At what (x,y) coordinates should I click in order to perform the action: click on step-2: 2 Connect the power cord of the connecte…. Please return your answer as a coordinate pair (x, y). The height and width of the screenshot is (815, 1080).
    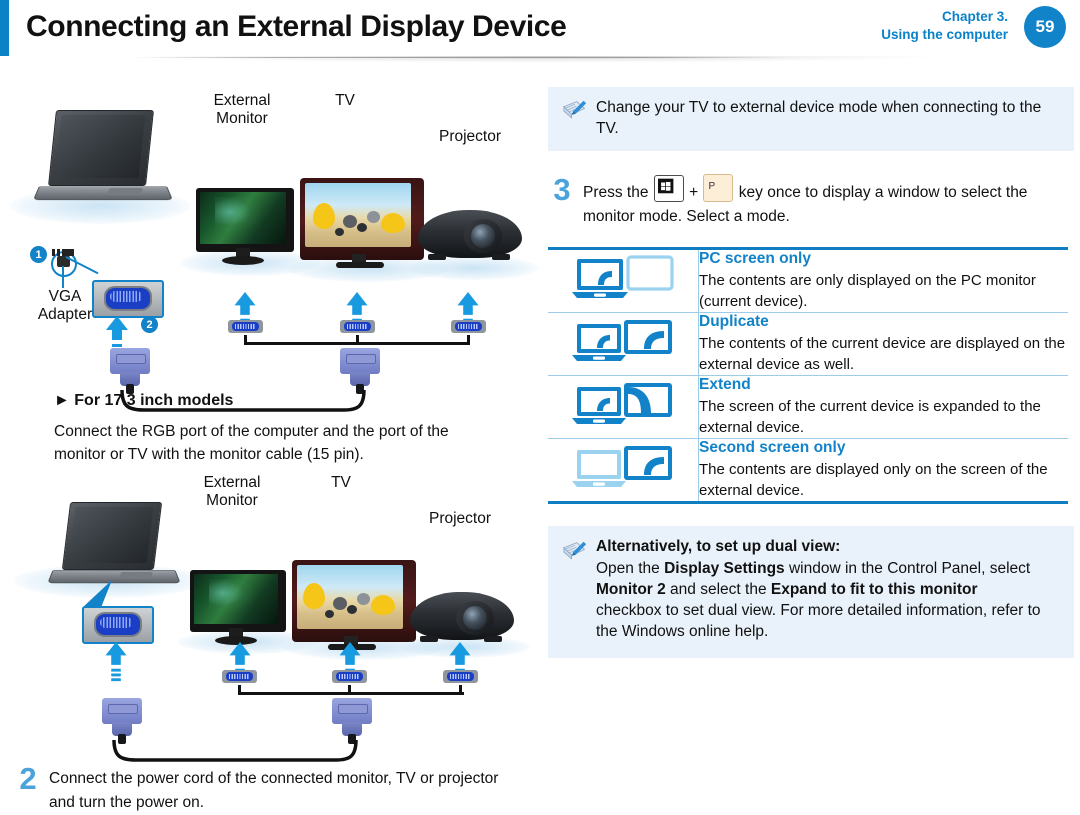
    Looking at the image, I should click on (263, 788).